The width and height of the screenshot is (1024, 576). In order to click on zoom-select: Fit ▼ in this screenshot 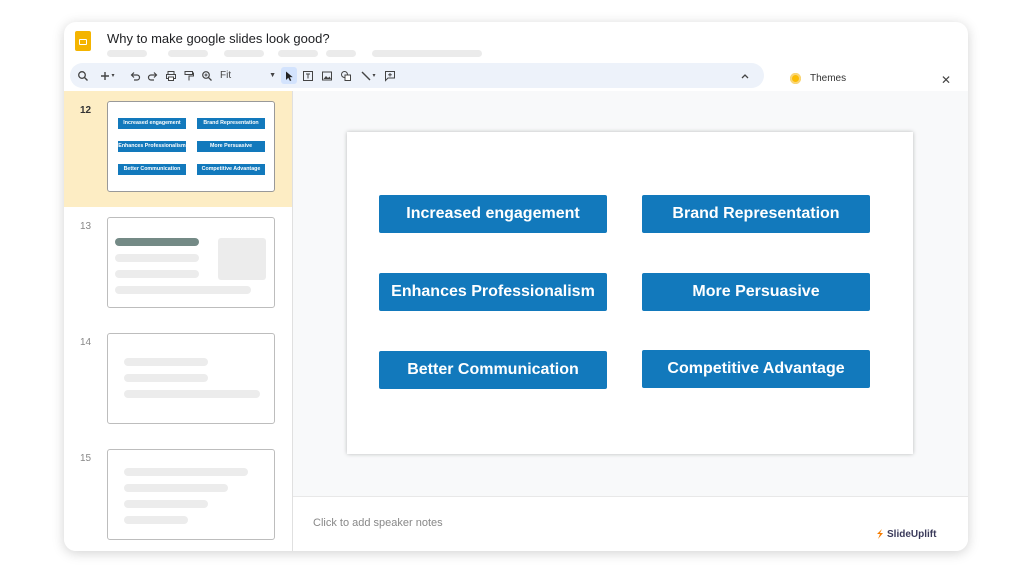, I will do `click(248, 75)`.